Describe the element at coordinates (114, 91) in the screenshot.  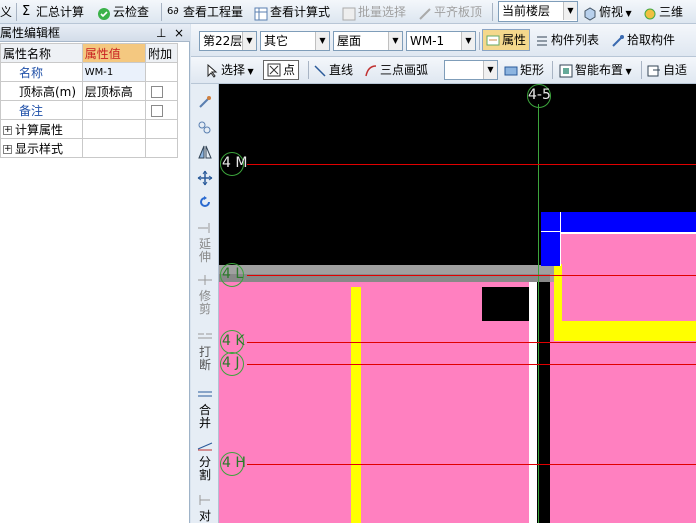
I see `prop-value-cell: 层顶标高` at that location.